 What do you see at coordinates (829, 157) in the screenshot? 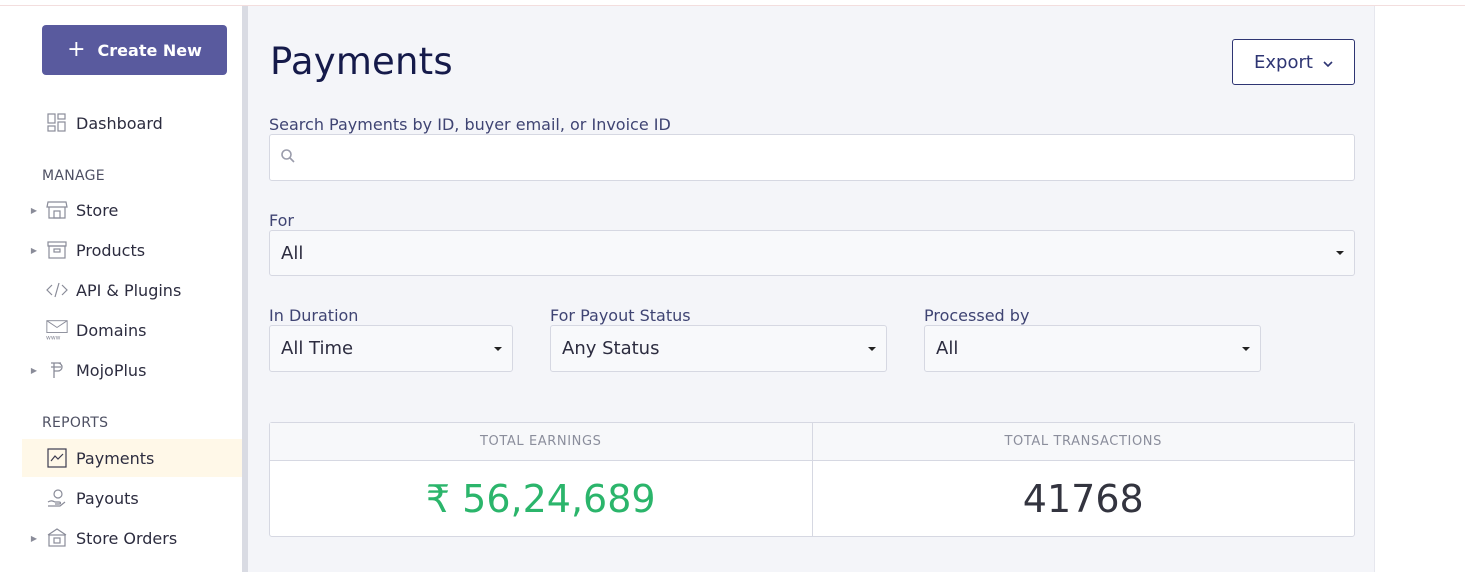
I see `search-input` at bounding box center [829, 157].